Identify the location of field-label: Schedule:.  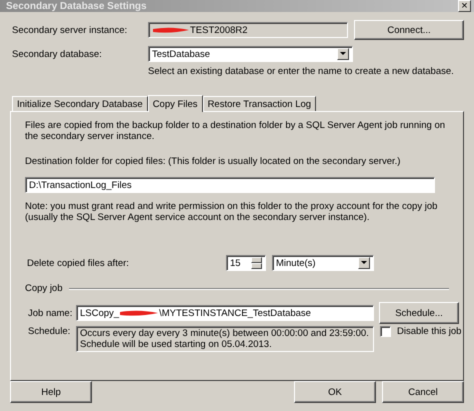
(49, 331).